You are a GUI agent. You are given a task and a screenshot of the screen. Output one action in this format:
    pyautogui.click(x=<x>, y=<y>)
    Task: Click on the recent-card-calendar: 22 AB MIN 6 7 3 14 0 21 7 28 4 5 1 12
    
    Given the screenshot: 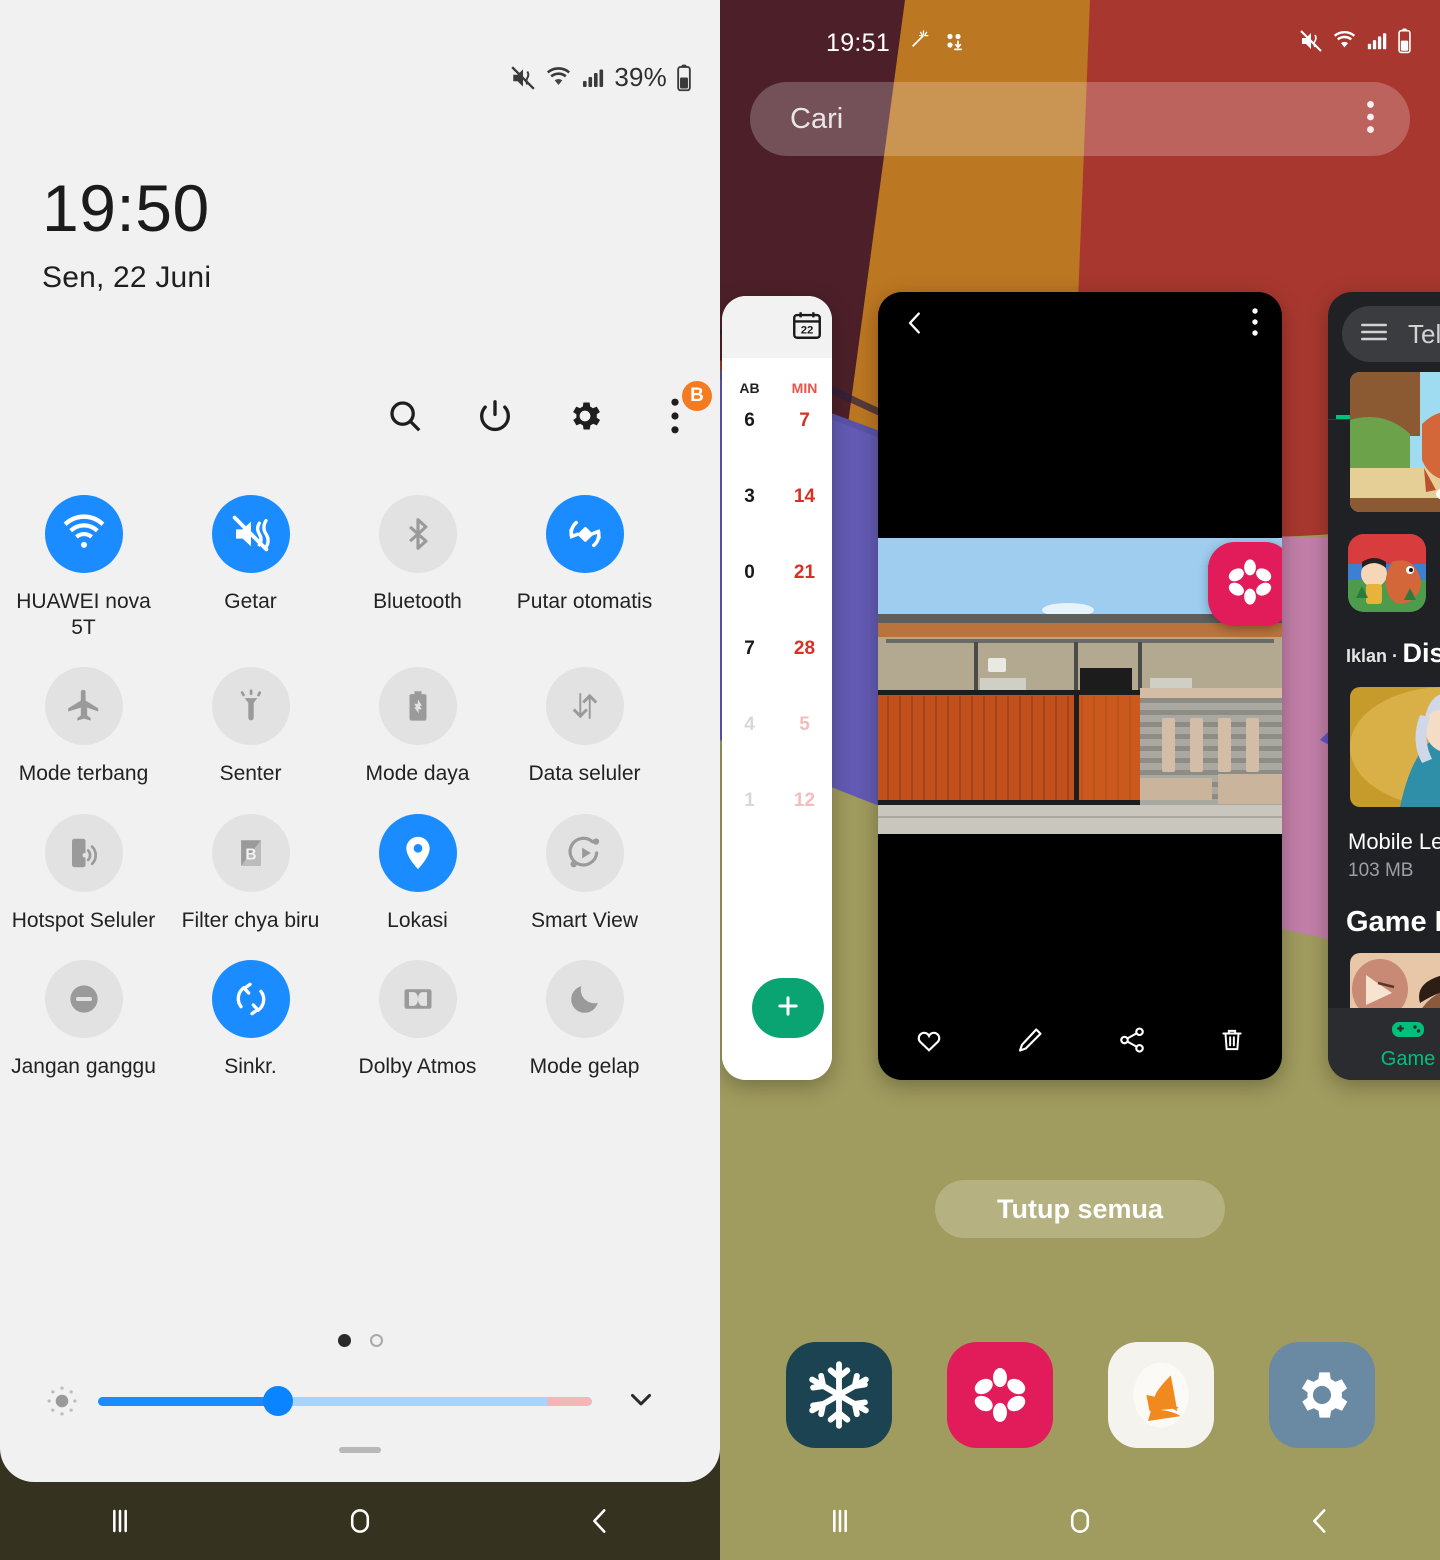 What is the action you would take?
    pyautogui.click(x=777, y=688)
    